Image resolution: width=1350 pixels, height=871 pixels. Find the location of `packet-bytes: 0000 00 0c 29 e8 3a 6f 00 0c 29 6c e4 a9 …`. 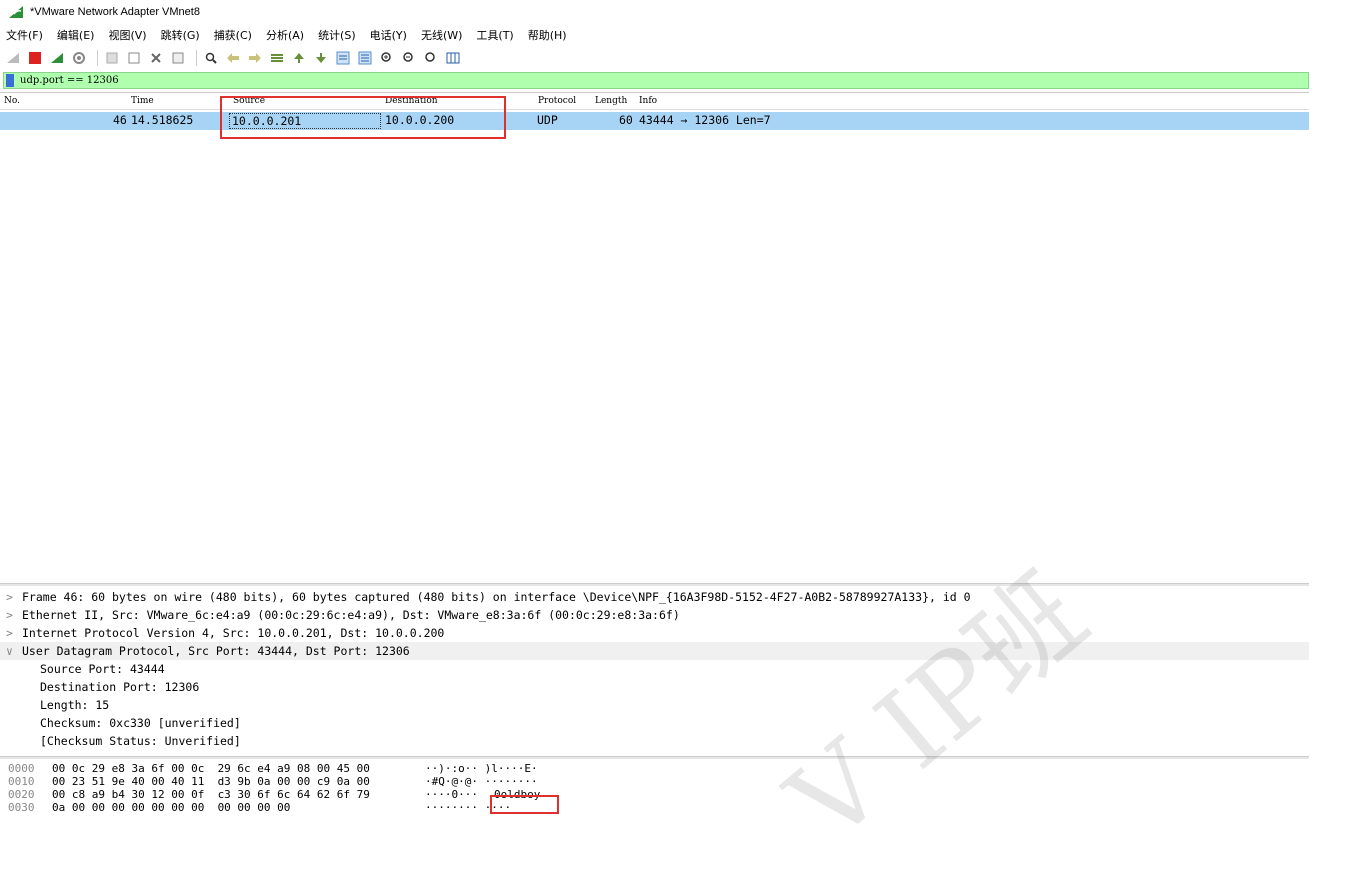

packet-bytes: 0000 00 0c 29 e8 3a 6f 00 0c 29 6c e4 a9 … is located at coordinates (654, 800).